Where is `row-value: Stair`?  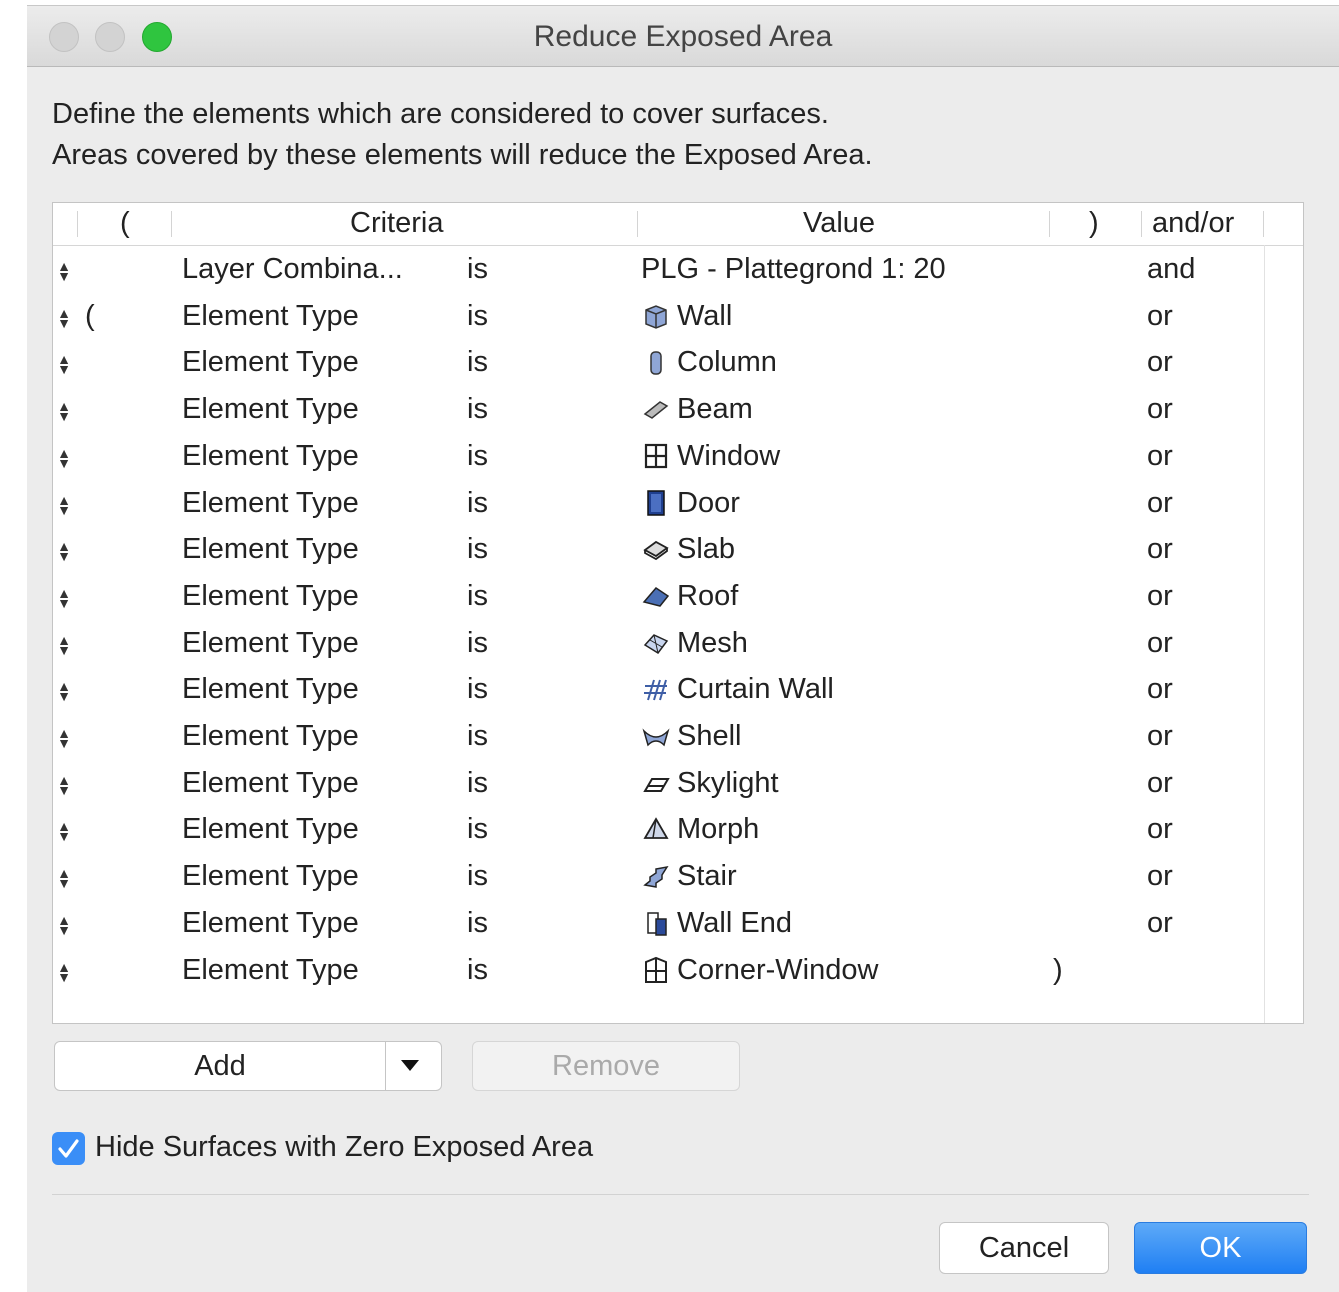
row-value: Stair is located at coordinates (689, 876).